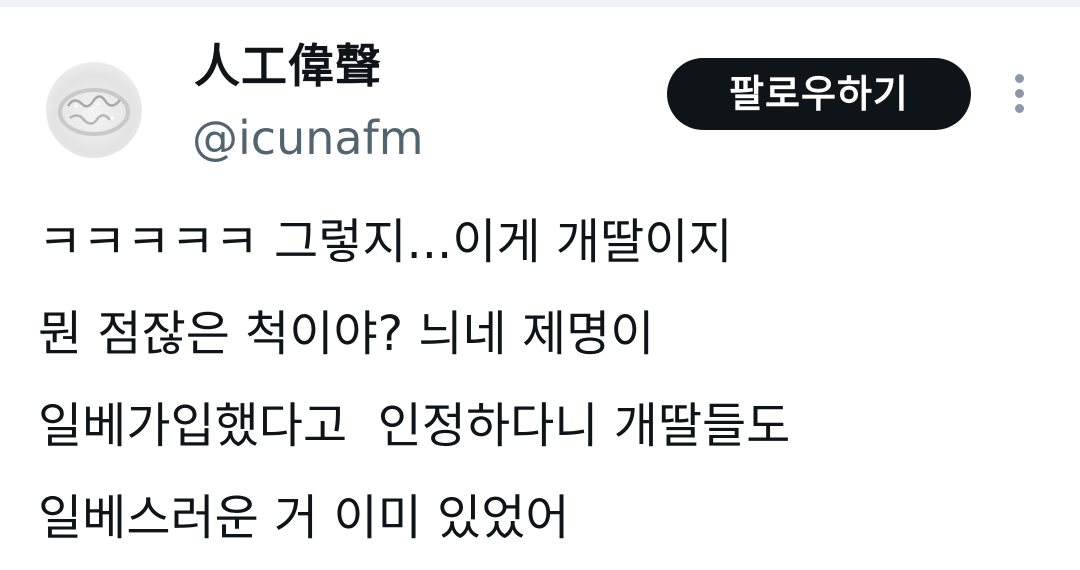 The height and width of the screenshot is (570, 1080). What do you see at coordinates (346, 334) in the screenshot?
I see `tweet-line: 뭔 점잖은 척이야? 늬네 제명이` at bounding box center [346, 334].